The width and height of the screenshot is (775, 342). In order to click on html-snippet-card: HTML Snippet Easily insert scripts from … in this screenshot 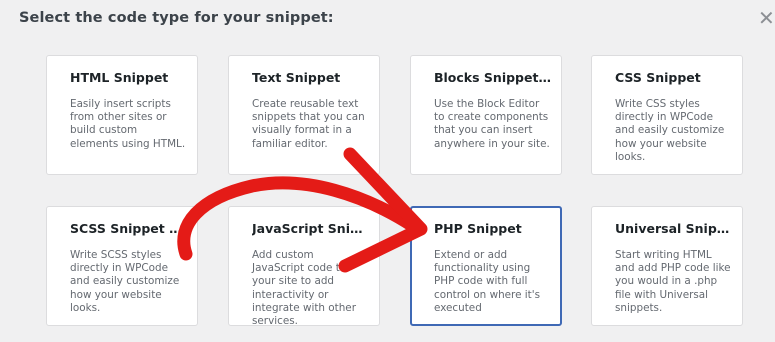, I will do `click(122, 115)`.